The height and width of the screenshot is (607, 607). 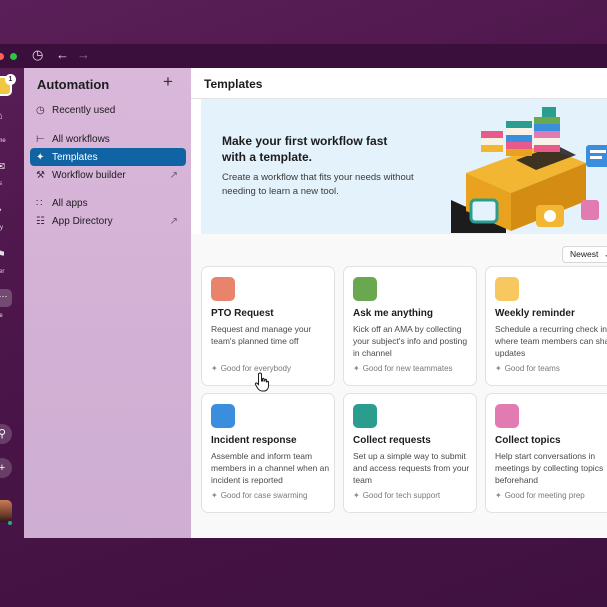 I want to click on rail-label-activity: vity, so click(x=1, y=228).